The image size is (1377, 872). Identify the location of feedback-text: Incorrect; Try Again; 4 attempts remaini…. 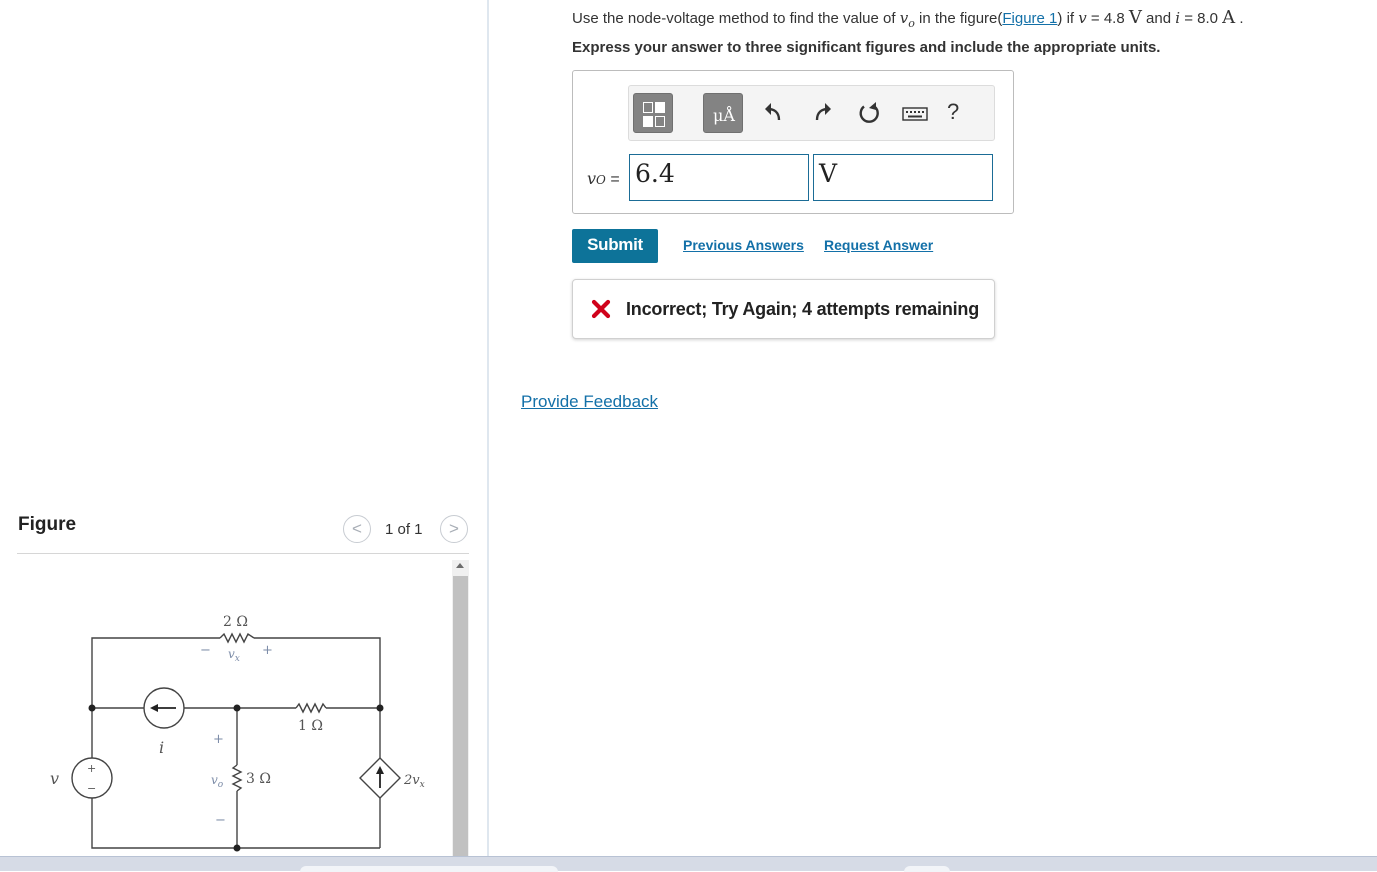
(803, 309).